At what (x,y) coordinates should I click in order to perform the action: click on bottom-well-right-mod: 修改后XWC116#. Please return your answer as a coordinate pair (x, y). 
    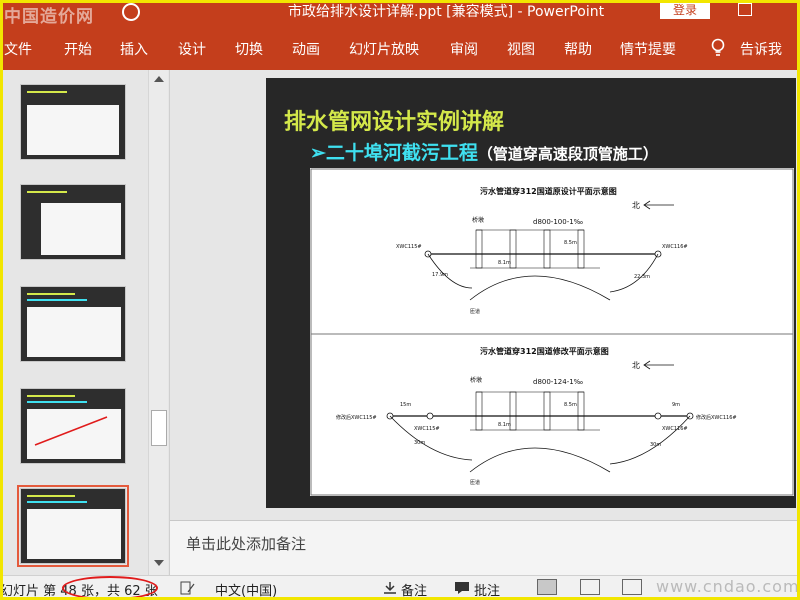
    Looking at the image, I should click on (716, 417).